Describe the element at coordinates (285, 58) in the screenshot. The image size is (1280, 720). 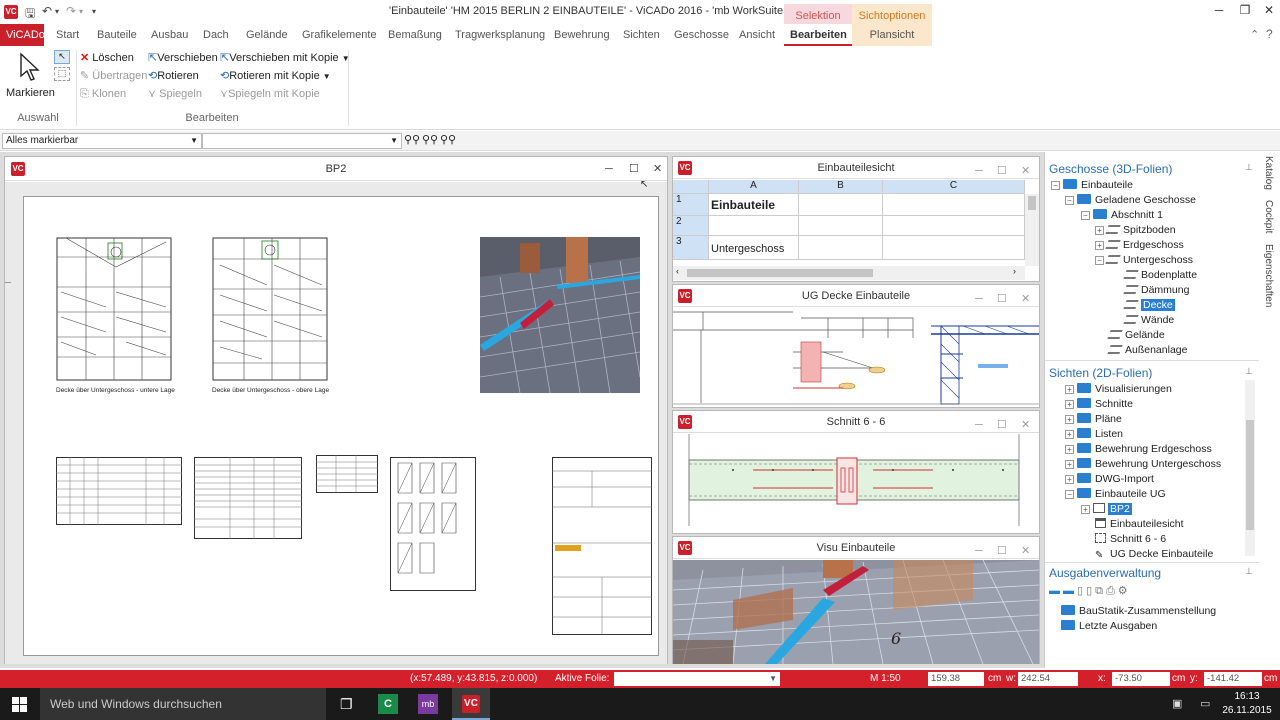
I see `verschieben-kopie-button: ⇱Verschieben mit Kopie ▼` at that location.